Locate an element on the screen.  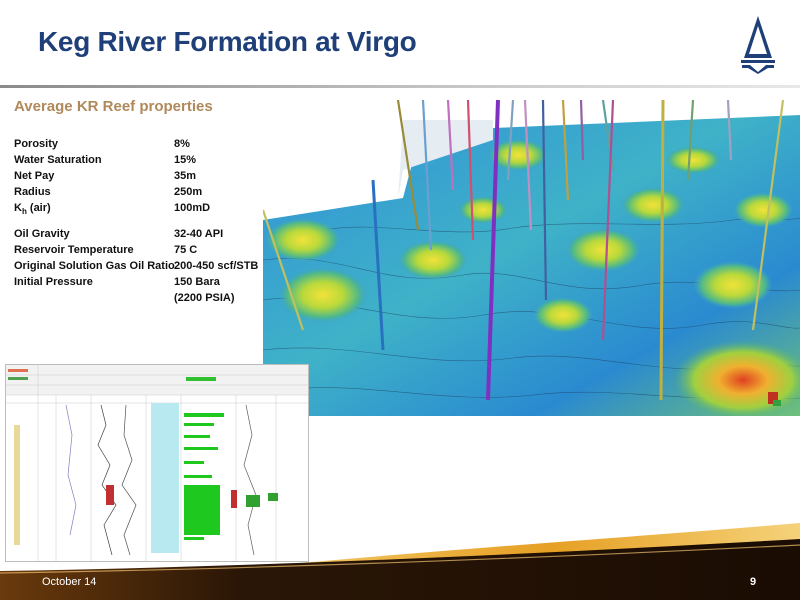
property-label: Reservoir Temperature is located at coordinates (74, 250).